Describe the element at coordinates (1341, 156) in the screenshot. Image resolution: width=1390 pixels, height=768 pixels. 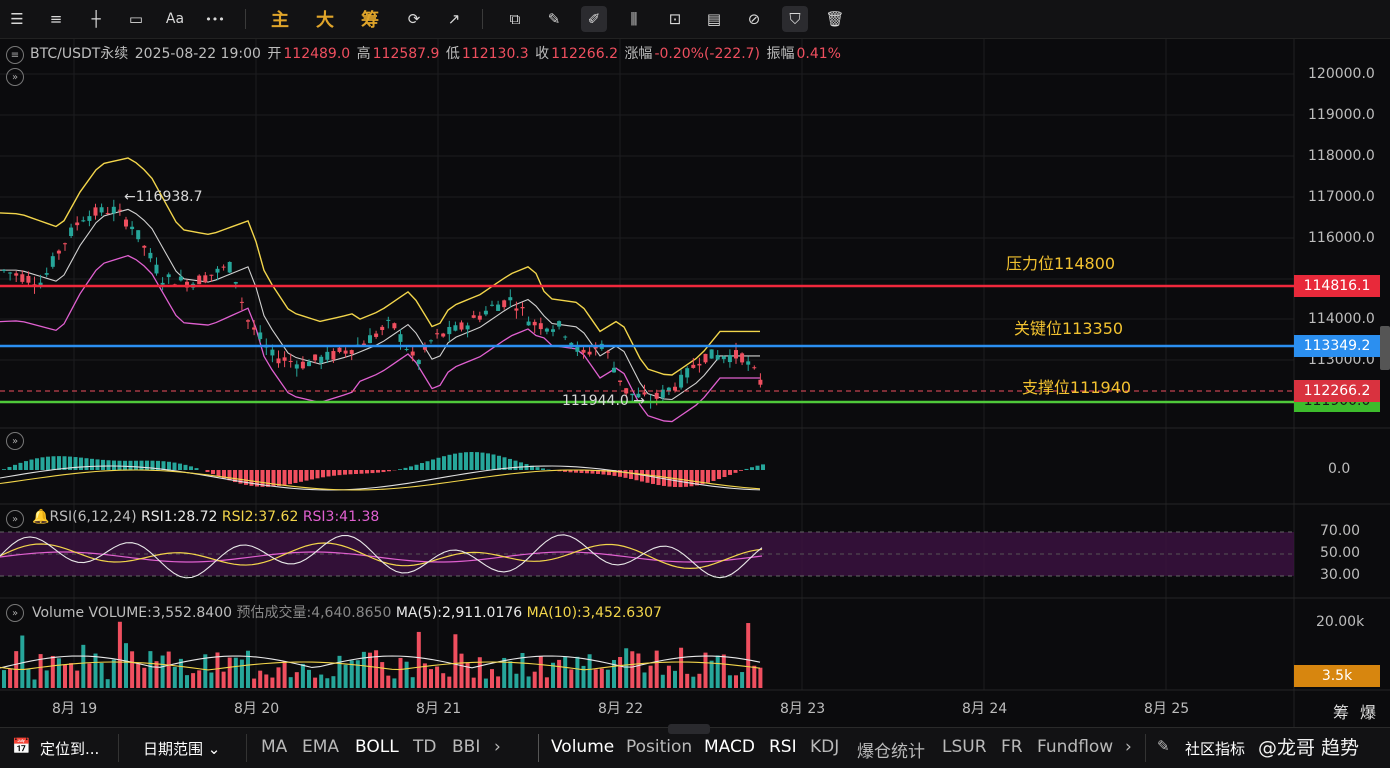
I see `price-axis-label: 118000.0` at that location.